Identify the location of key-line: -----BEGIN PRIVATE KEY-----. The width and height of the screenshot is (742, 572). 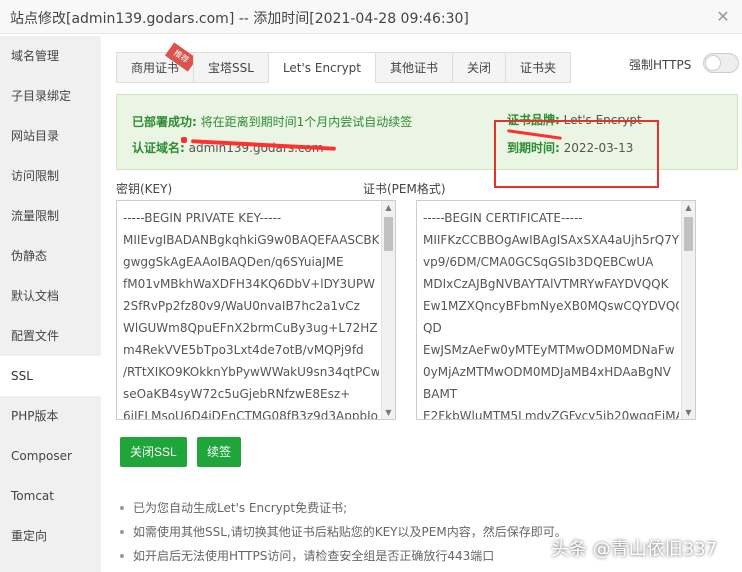
(202, 218).